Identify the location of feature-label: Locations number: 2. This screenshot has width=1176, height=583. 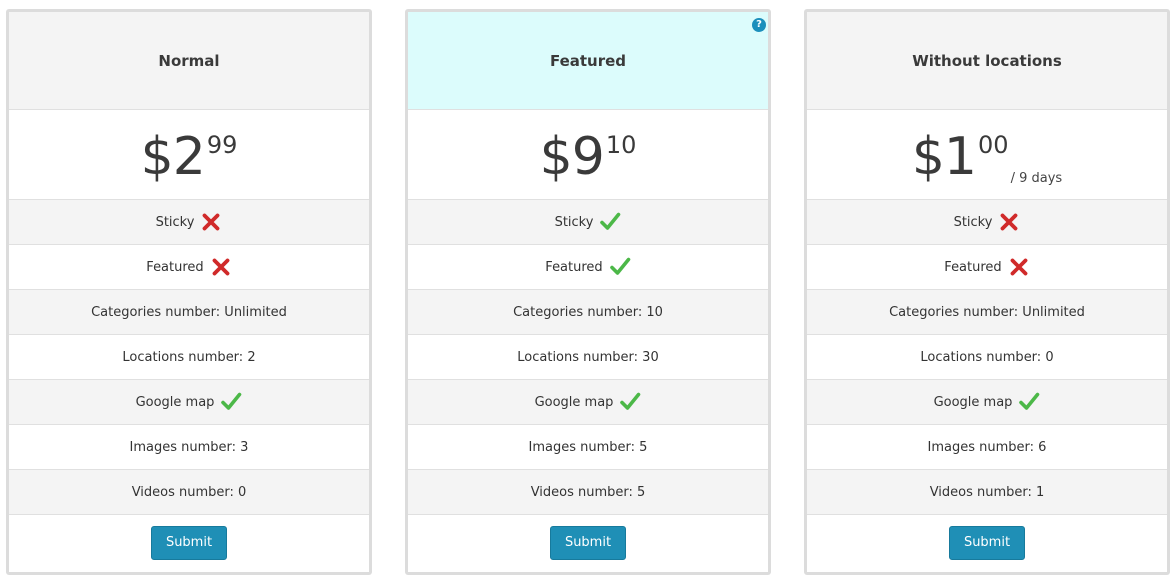
(189, 357).